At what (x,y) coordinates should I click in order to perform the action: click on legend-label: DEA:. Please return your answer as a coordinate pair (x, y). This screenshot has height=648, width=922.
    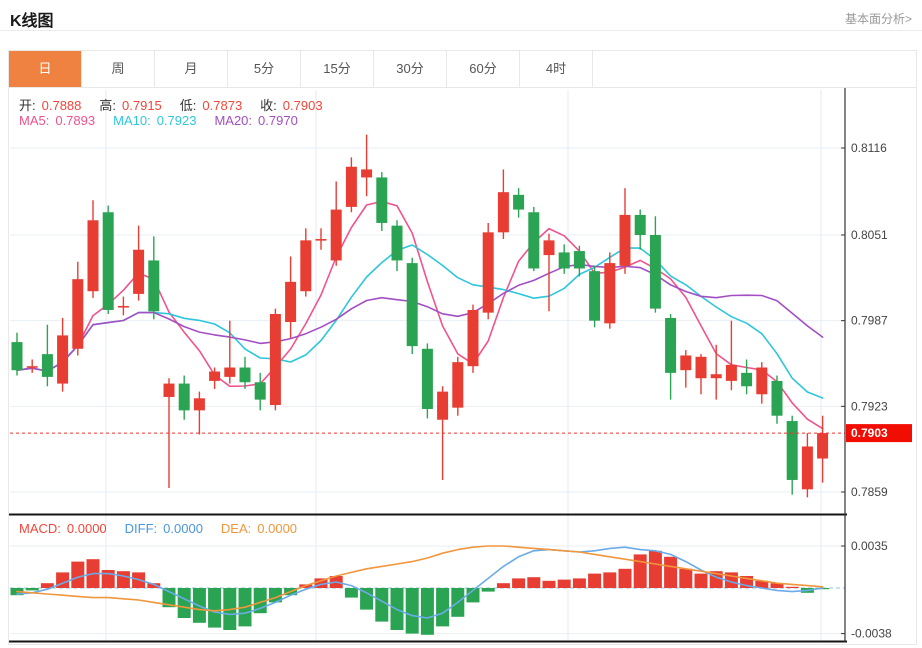
    Looking at the image, I should click on (236, 528).